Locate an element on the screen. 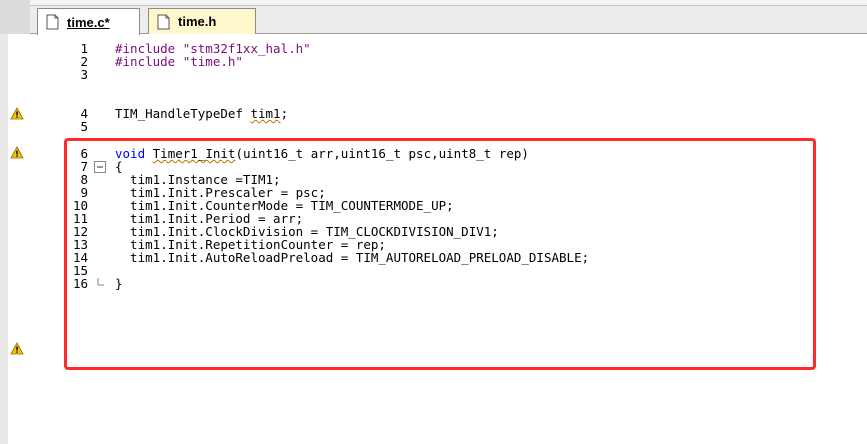 Image resolution: width=867 pixels, height=444 pixels. tab-time-c: time.c* is located at coordinates (88, 21).